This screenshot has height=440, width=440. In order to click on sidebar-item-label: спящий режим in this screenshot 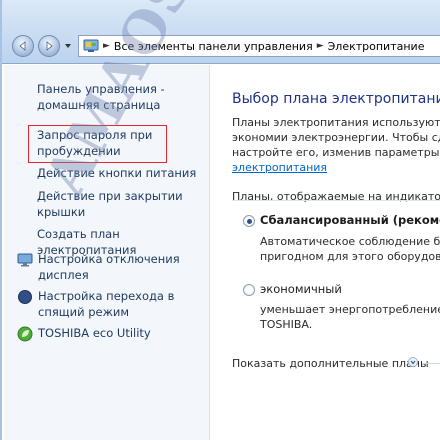, I will do `click(84, 312)`.